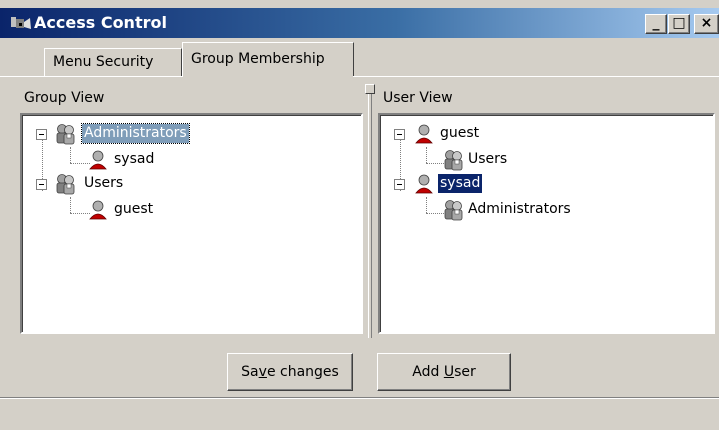  What do you see at coordinates (359, 76) in the screenshot?
I see `tab-strip-border` at bounding box center [359, 76].